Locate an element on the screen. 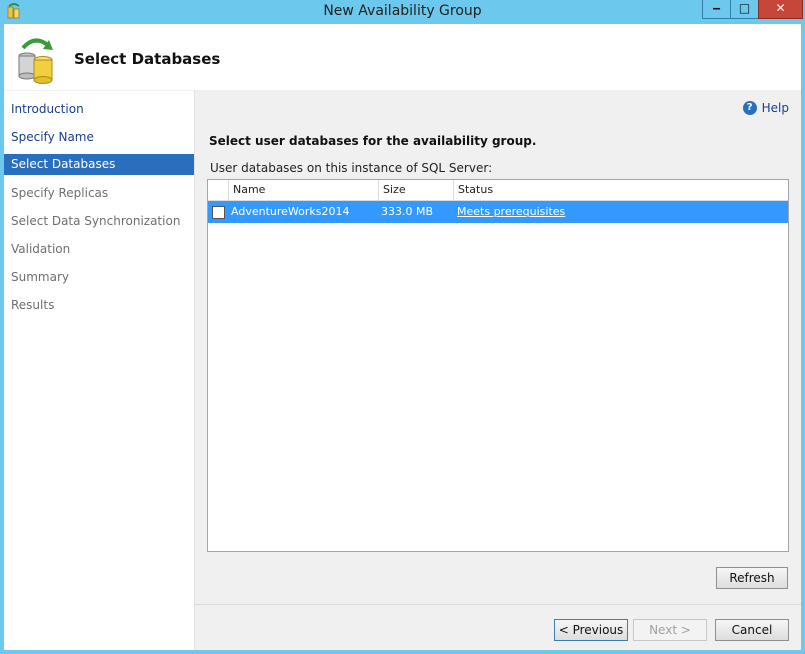  grid-header: Name Size Status is located at coordinates (498, 190).